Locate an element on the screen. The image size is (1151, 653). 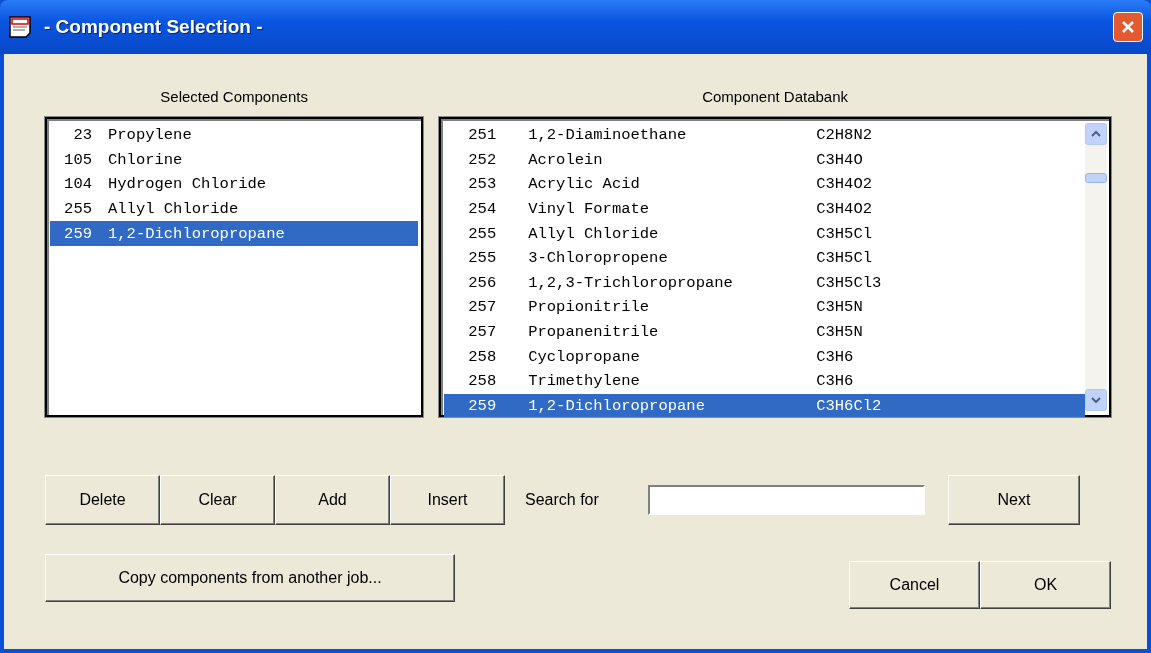
toolbar-button: Add is located at coordinates (332, 500).